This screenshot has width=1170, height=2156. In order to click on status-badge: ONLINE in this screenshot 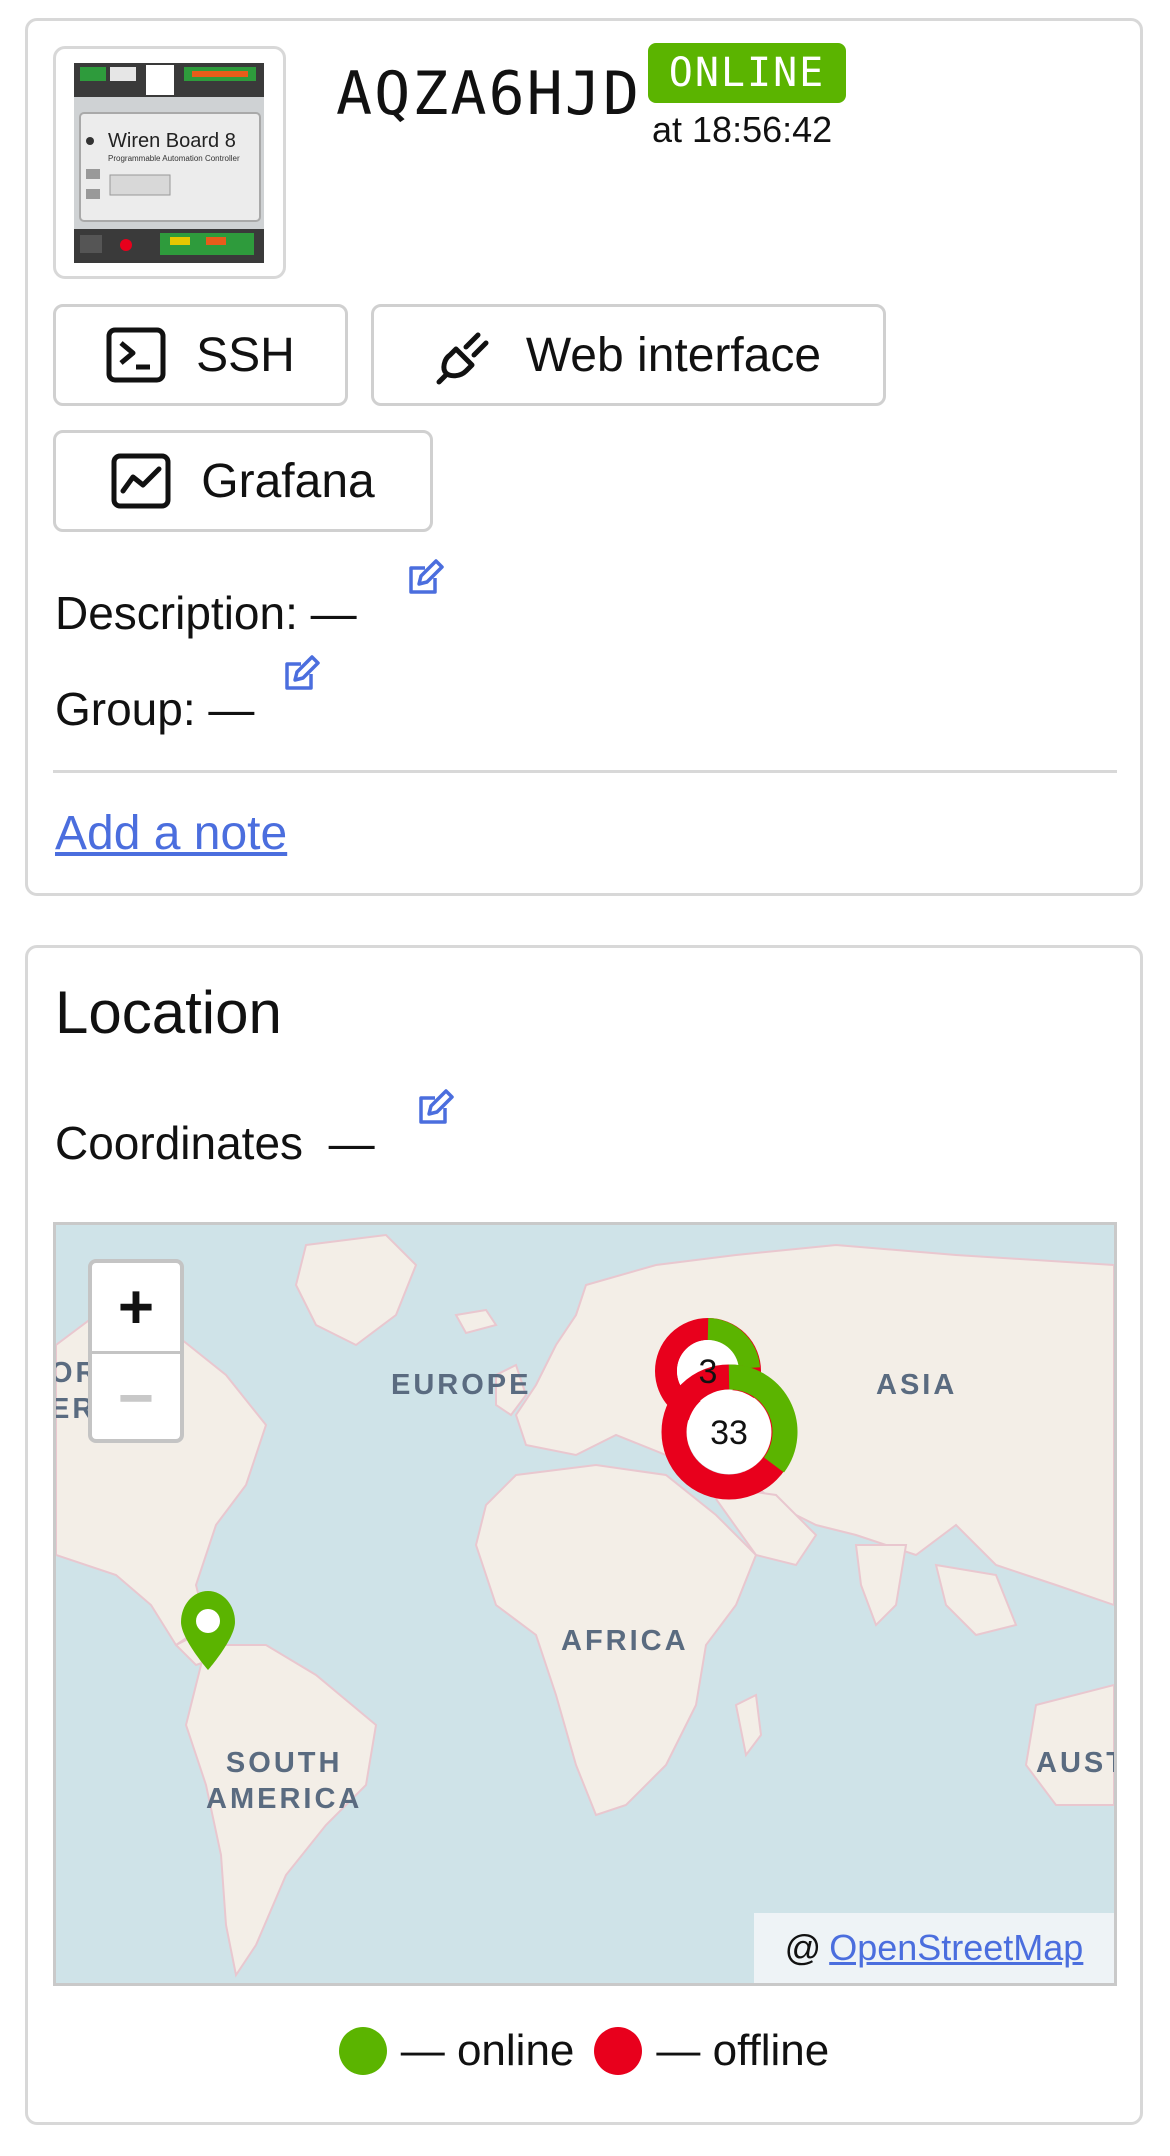, I will do `click(747, 73)`.